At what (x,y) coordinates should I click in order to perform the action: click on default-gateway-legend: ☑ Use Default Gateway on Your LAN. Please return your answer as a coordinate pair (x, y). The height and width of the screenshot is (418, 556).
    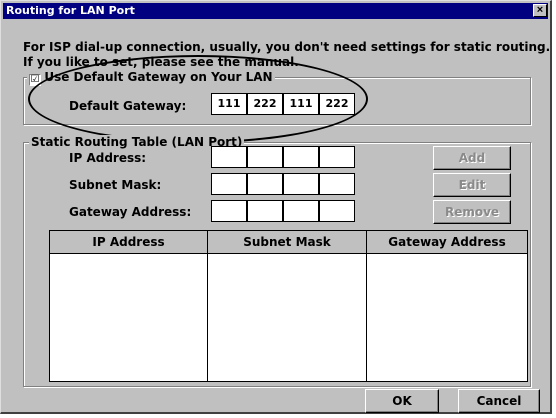
    Looking at the image, I should click on (151, 78).